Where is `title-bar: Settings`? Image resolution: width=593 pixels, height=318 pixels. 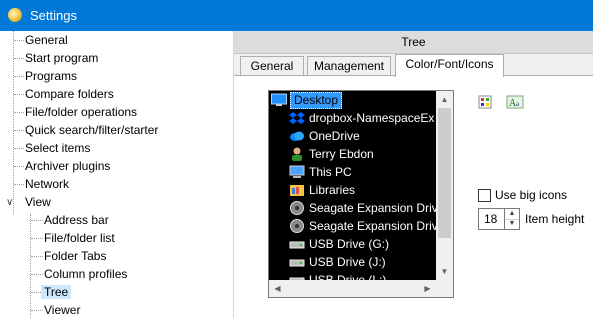
title-bar: Settings is located at coordinates (296, 15).